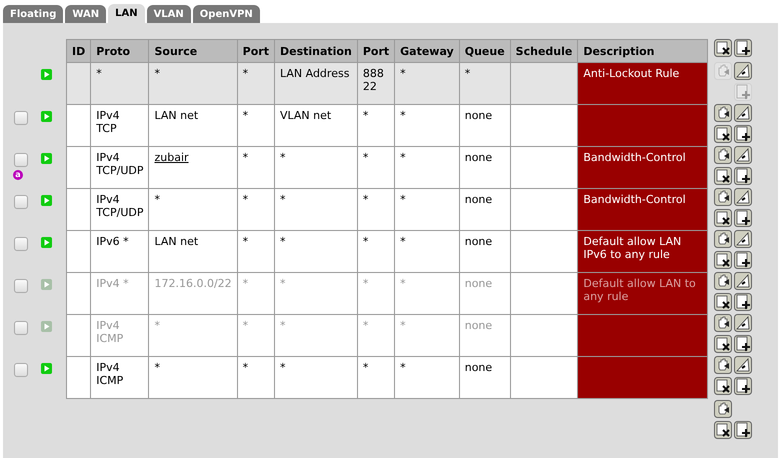 The height and width of the screenshot is (458, 782). Describe the element at coordinates (168, 14) in the screenshot. I see `tab: VLAN` at that location.